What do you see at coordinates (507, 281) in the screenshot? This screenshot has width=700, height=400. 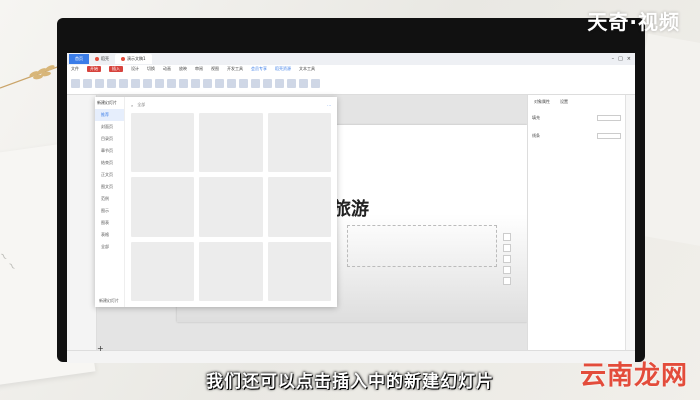 I see `more-icon` at bounding box center [507, 281].